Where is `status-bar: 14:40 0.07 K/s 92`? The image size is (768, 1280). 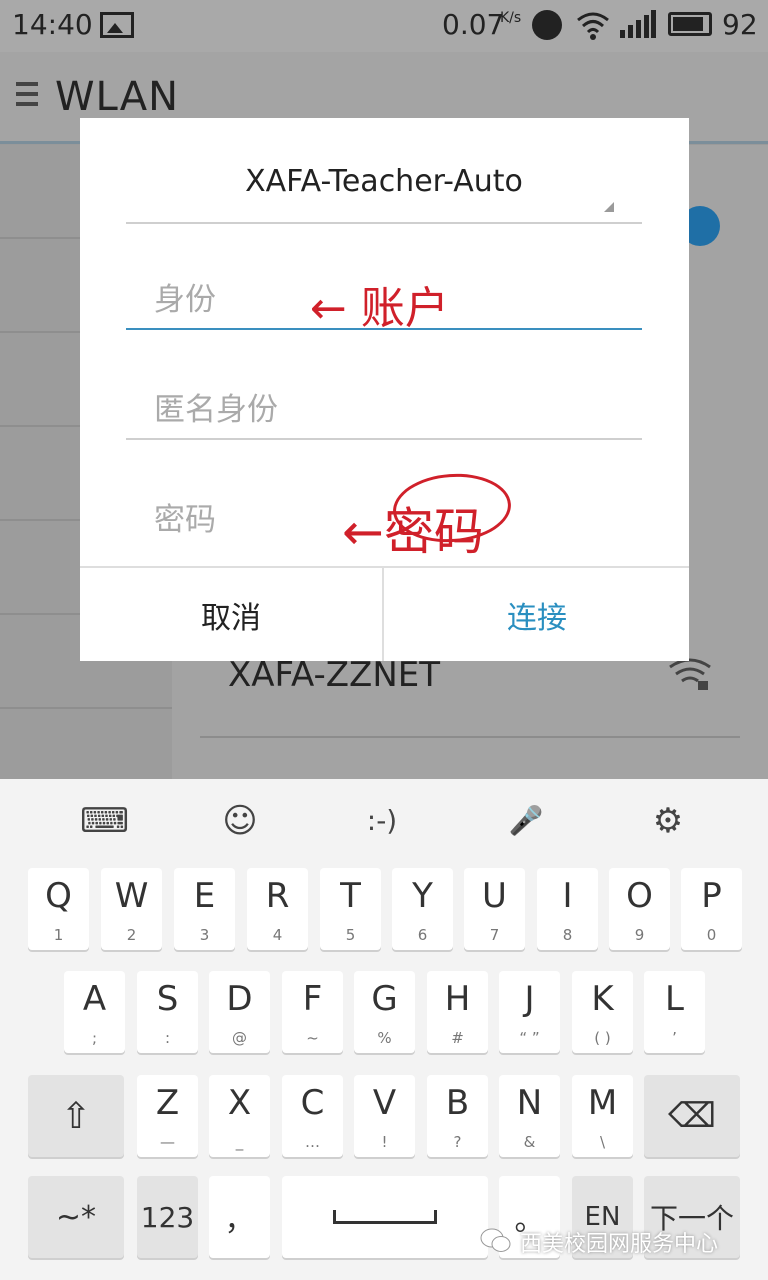 status-bar: 14:40 0.07 K/s 92 is located at coordinates (384, 26).